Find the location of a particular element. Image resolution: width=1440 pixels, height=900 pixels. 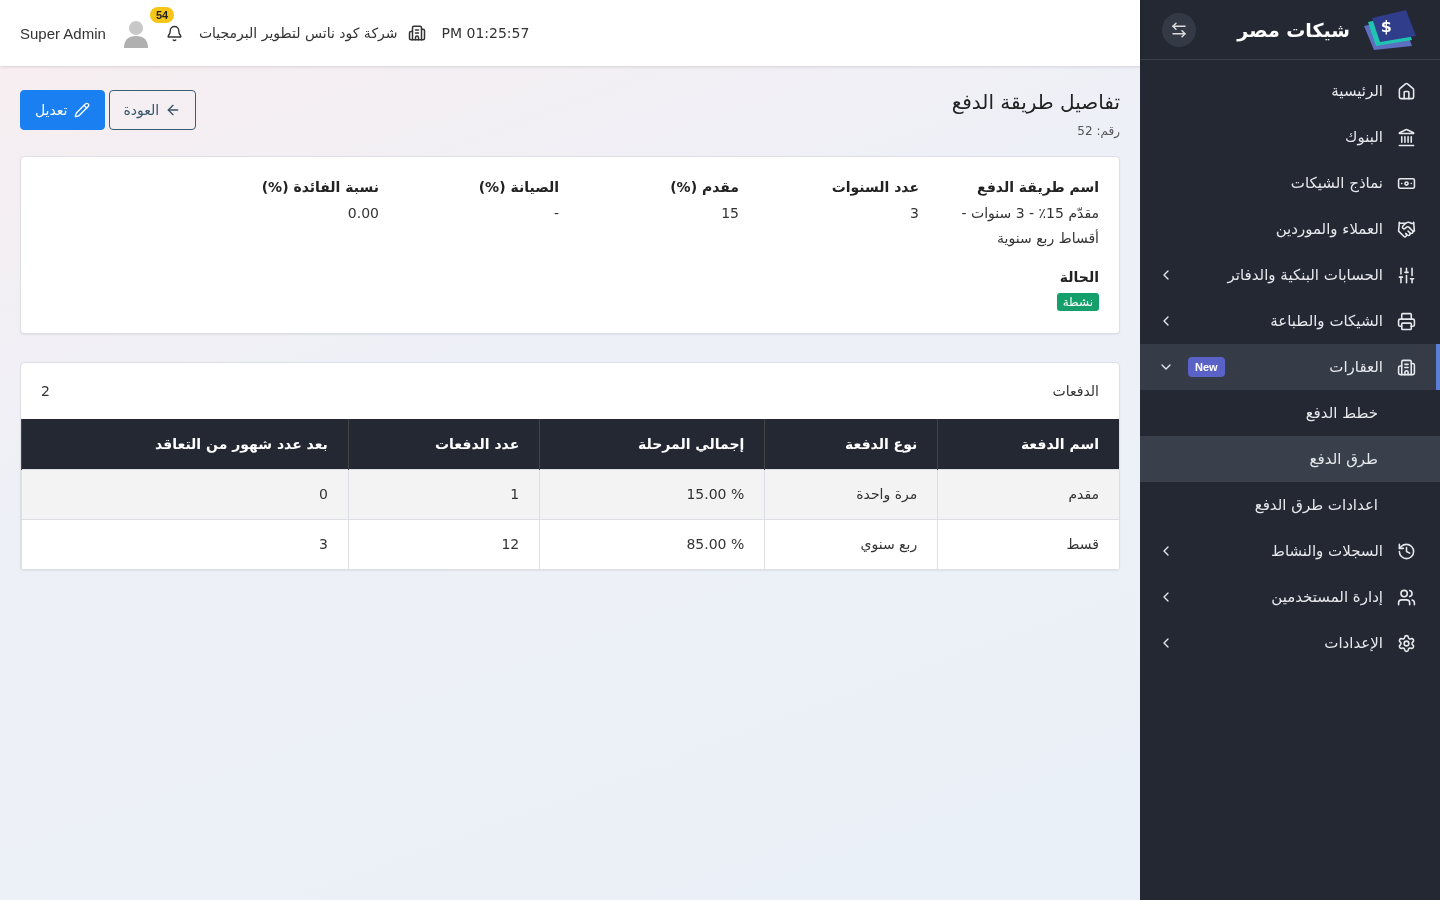

brand-name: شيكات مصر is located at coordinates (1292, 29).